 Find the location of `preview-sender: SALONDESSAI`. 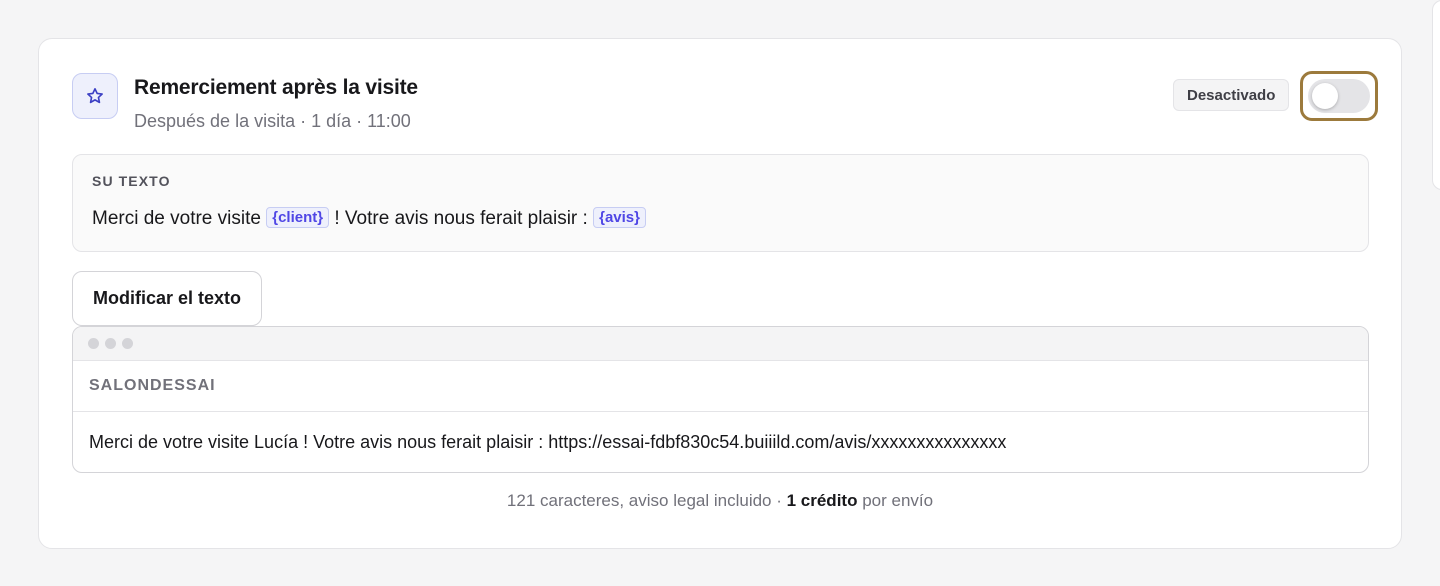

preview-sender: SALONDESSAI is located at coordinates (720, 386).